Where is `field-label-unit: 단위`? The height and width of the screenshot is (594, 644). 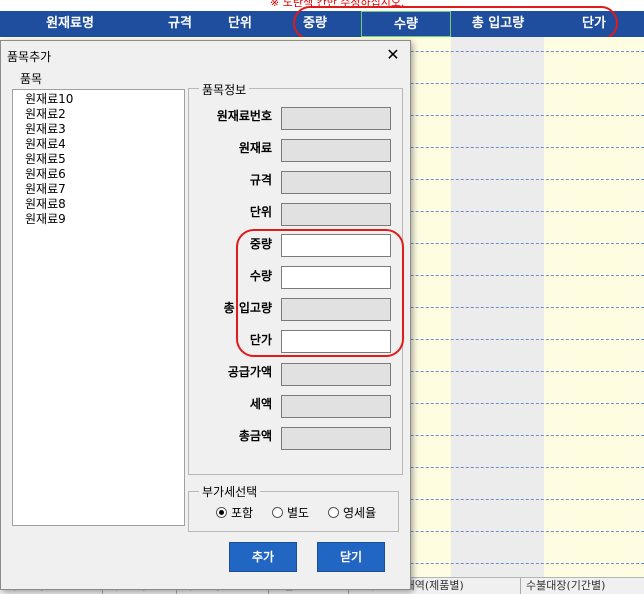 field-label-unit: 단위 is located at coordinates (260, 212).